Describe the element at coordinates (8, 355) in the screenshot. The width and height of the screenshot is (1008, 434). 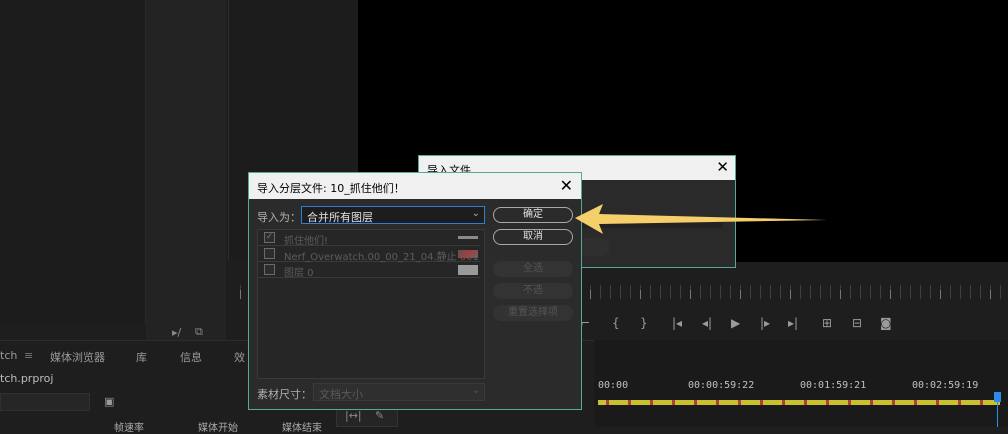
I see `tab-project: tch` at that location.